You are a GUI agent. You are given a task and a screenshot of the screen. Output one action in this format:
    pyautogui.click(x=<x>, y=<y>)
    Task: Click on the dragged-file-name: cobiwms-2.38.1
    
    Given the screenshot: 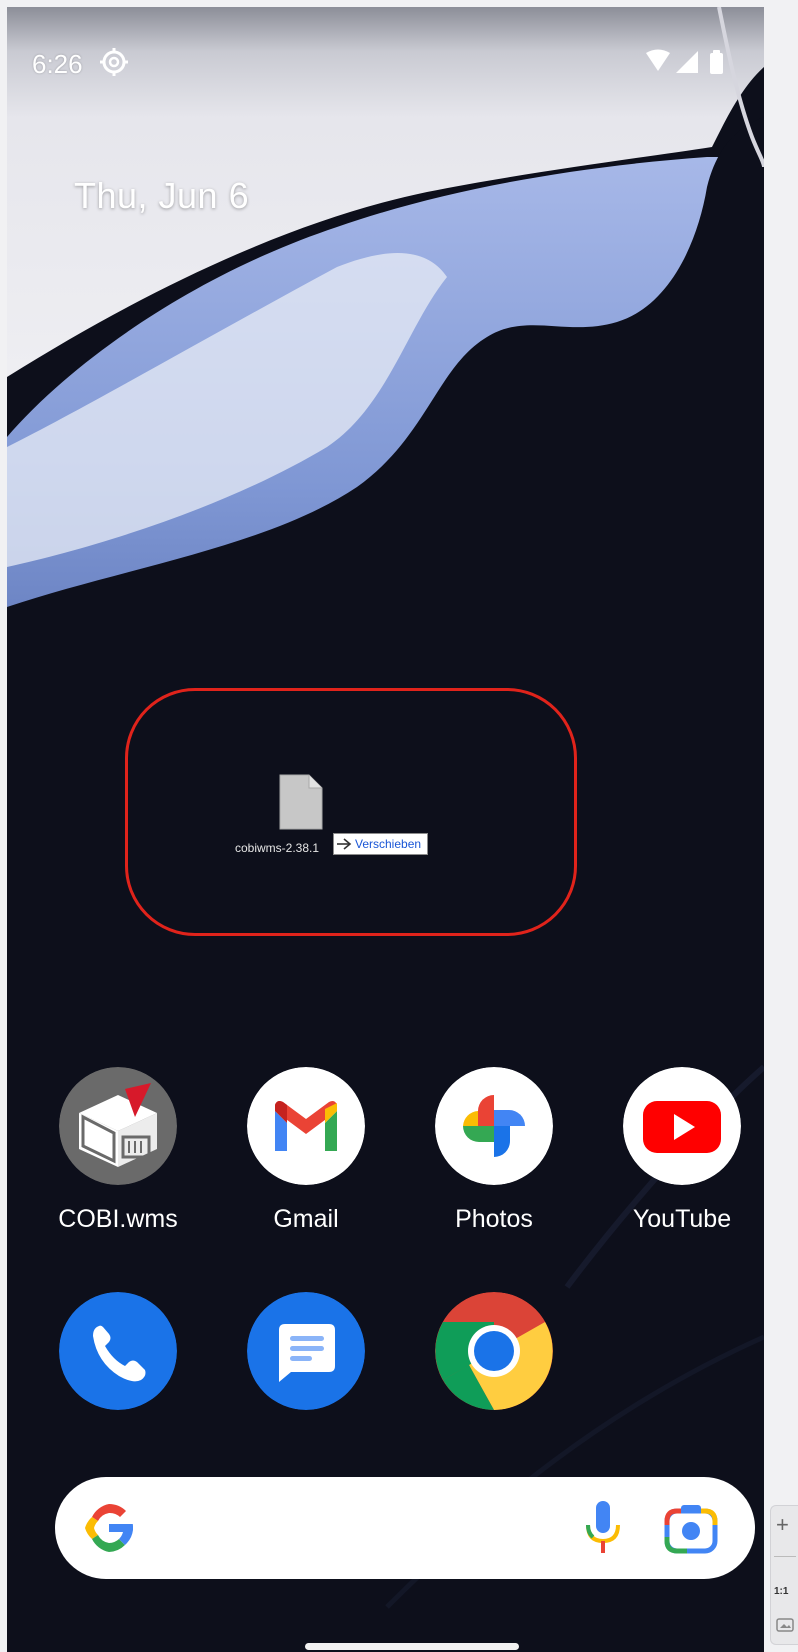 What is the action you would take?
    pyautogui.click(x=277, y=848)
    